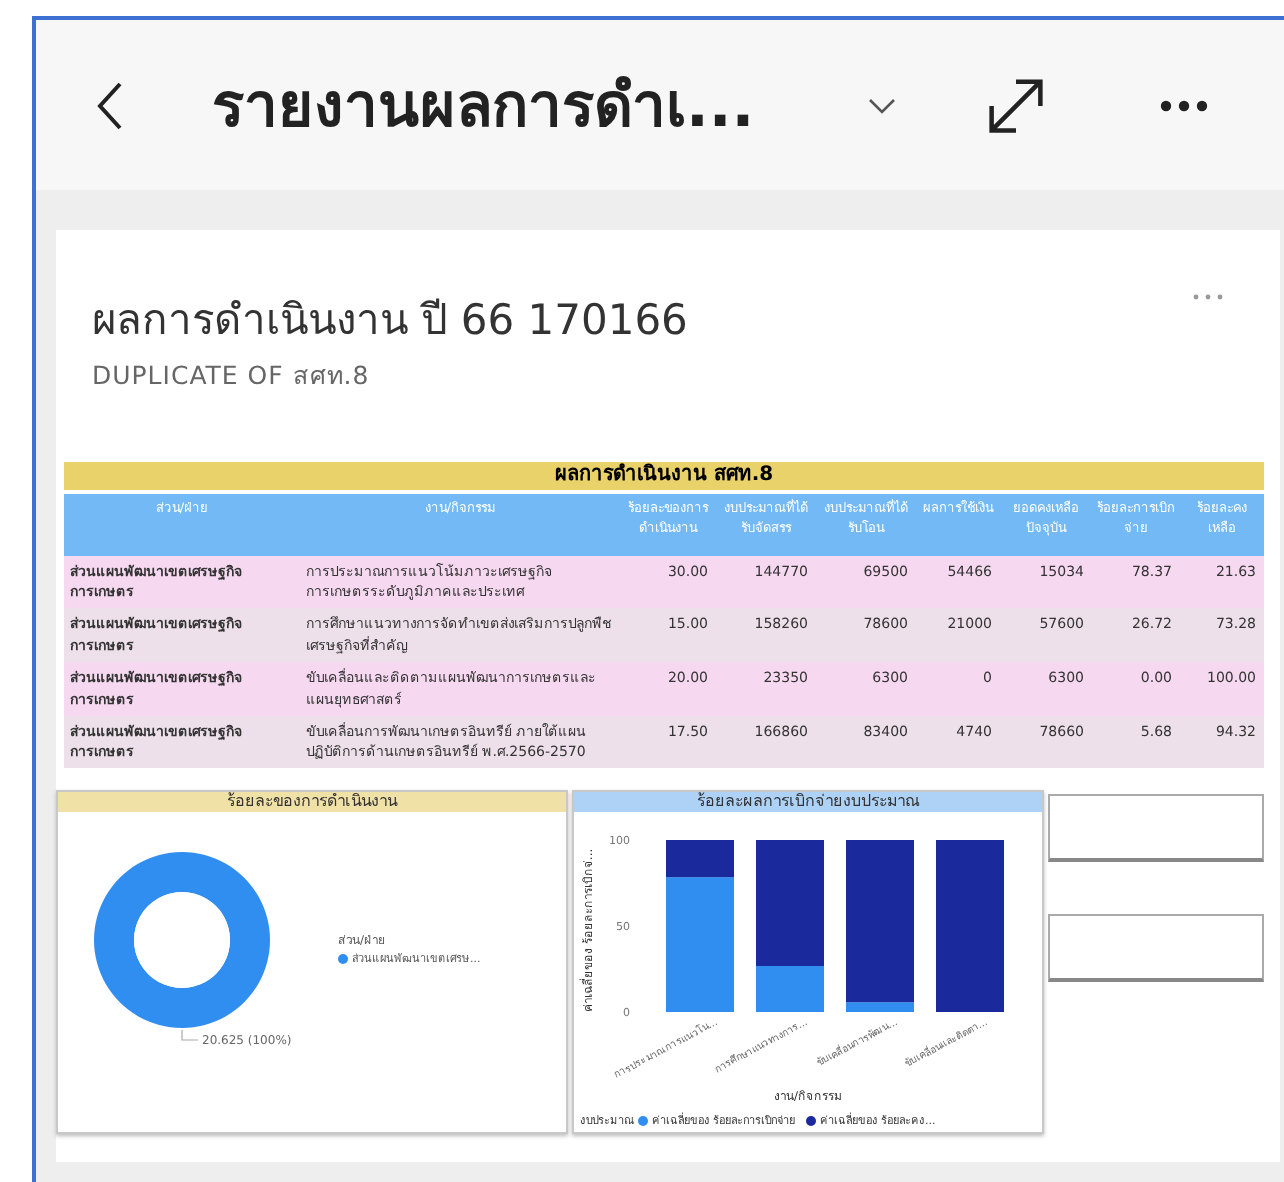 This screenshot has width=1284, height=1182. I want to click on card-subtitle: DUPLICATE OF สศท.8, so click(232, 376).